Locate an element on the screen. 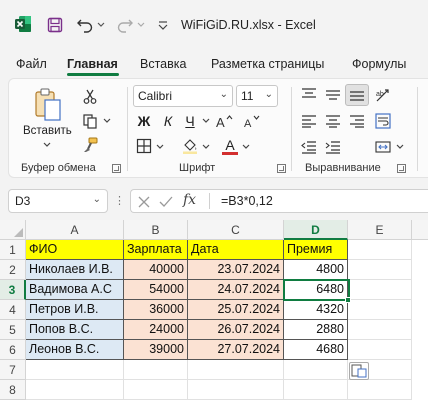  align-top-icon is located at coordinates (309, 95).